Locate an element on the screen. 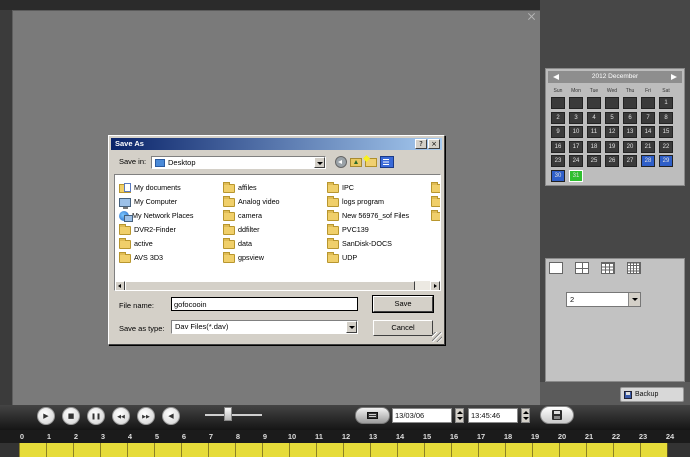 The width and height of the screenshot is (690, 457). horizontal-scrollbar is located at coordinates (277, 285).